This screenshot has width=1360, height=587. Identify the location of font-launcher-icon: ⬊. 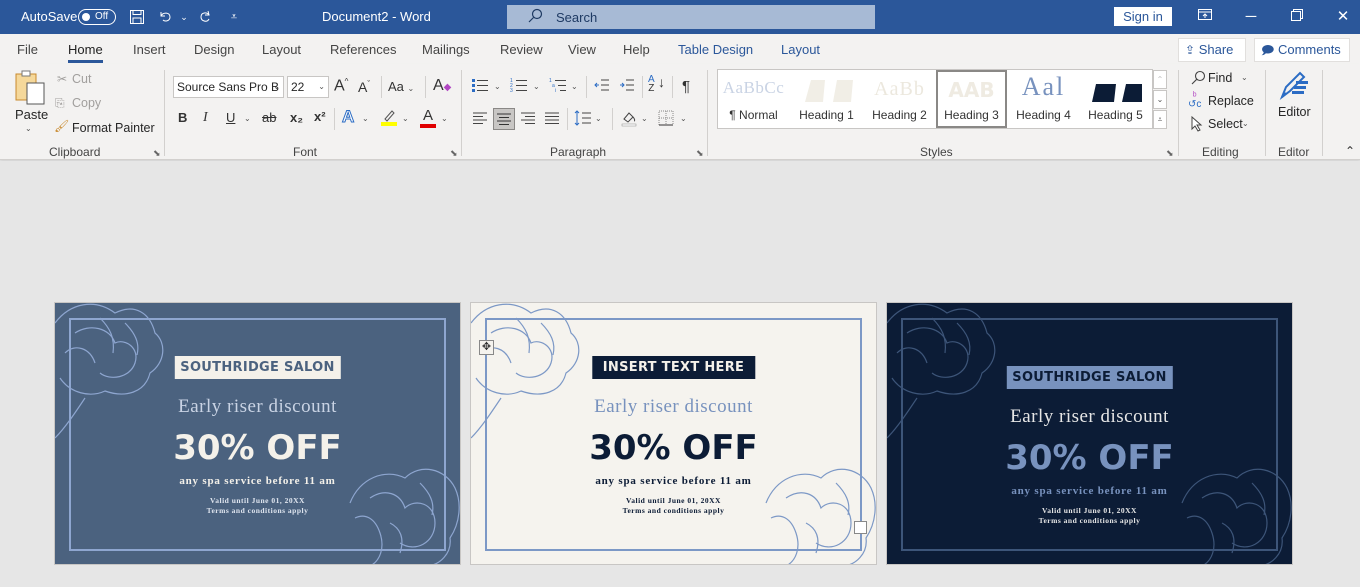
(454, 153).